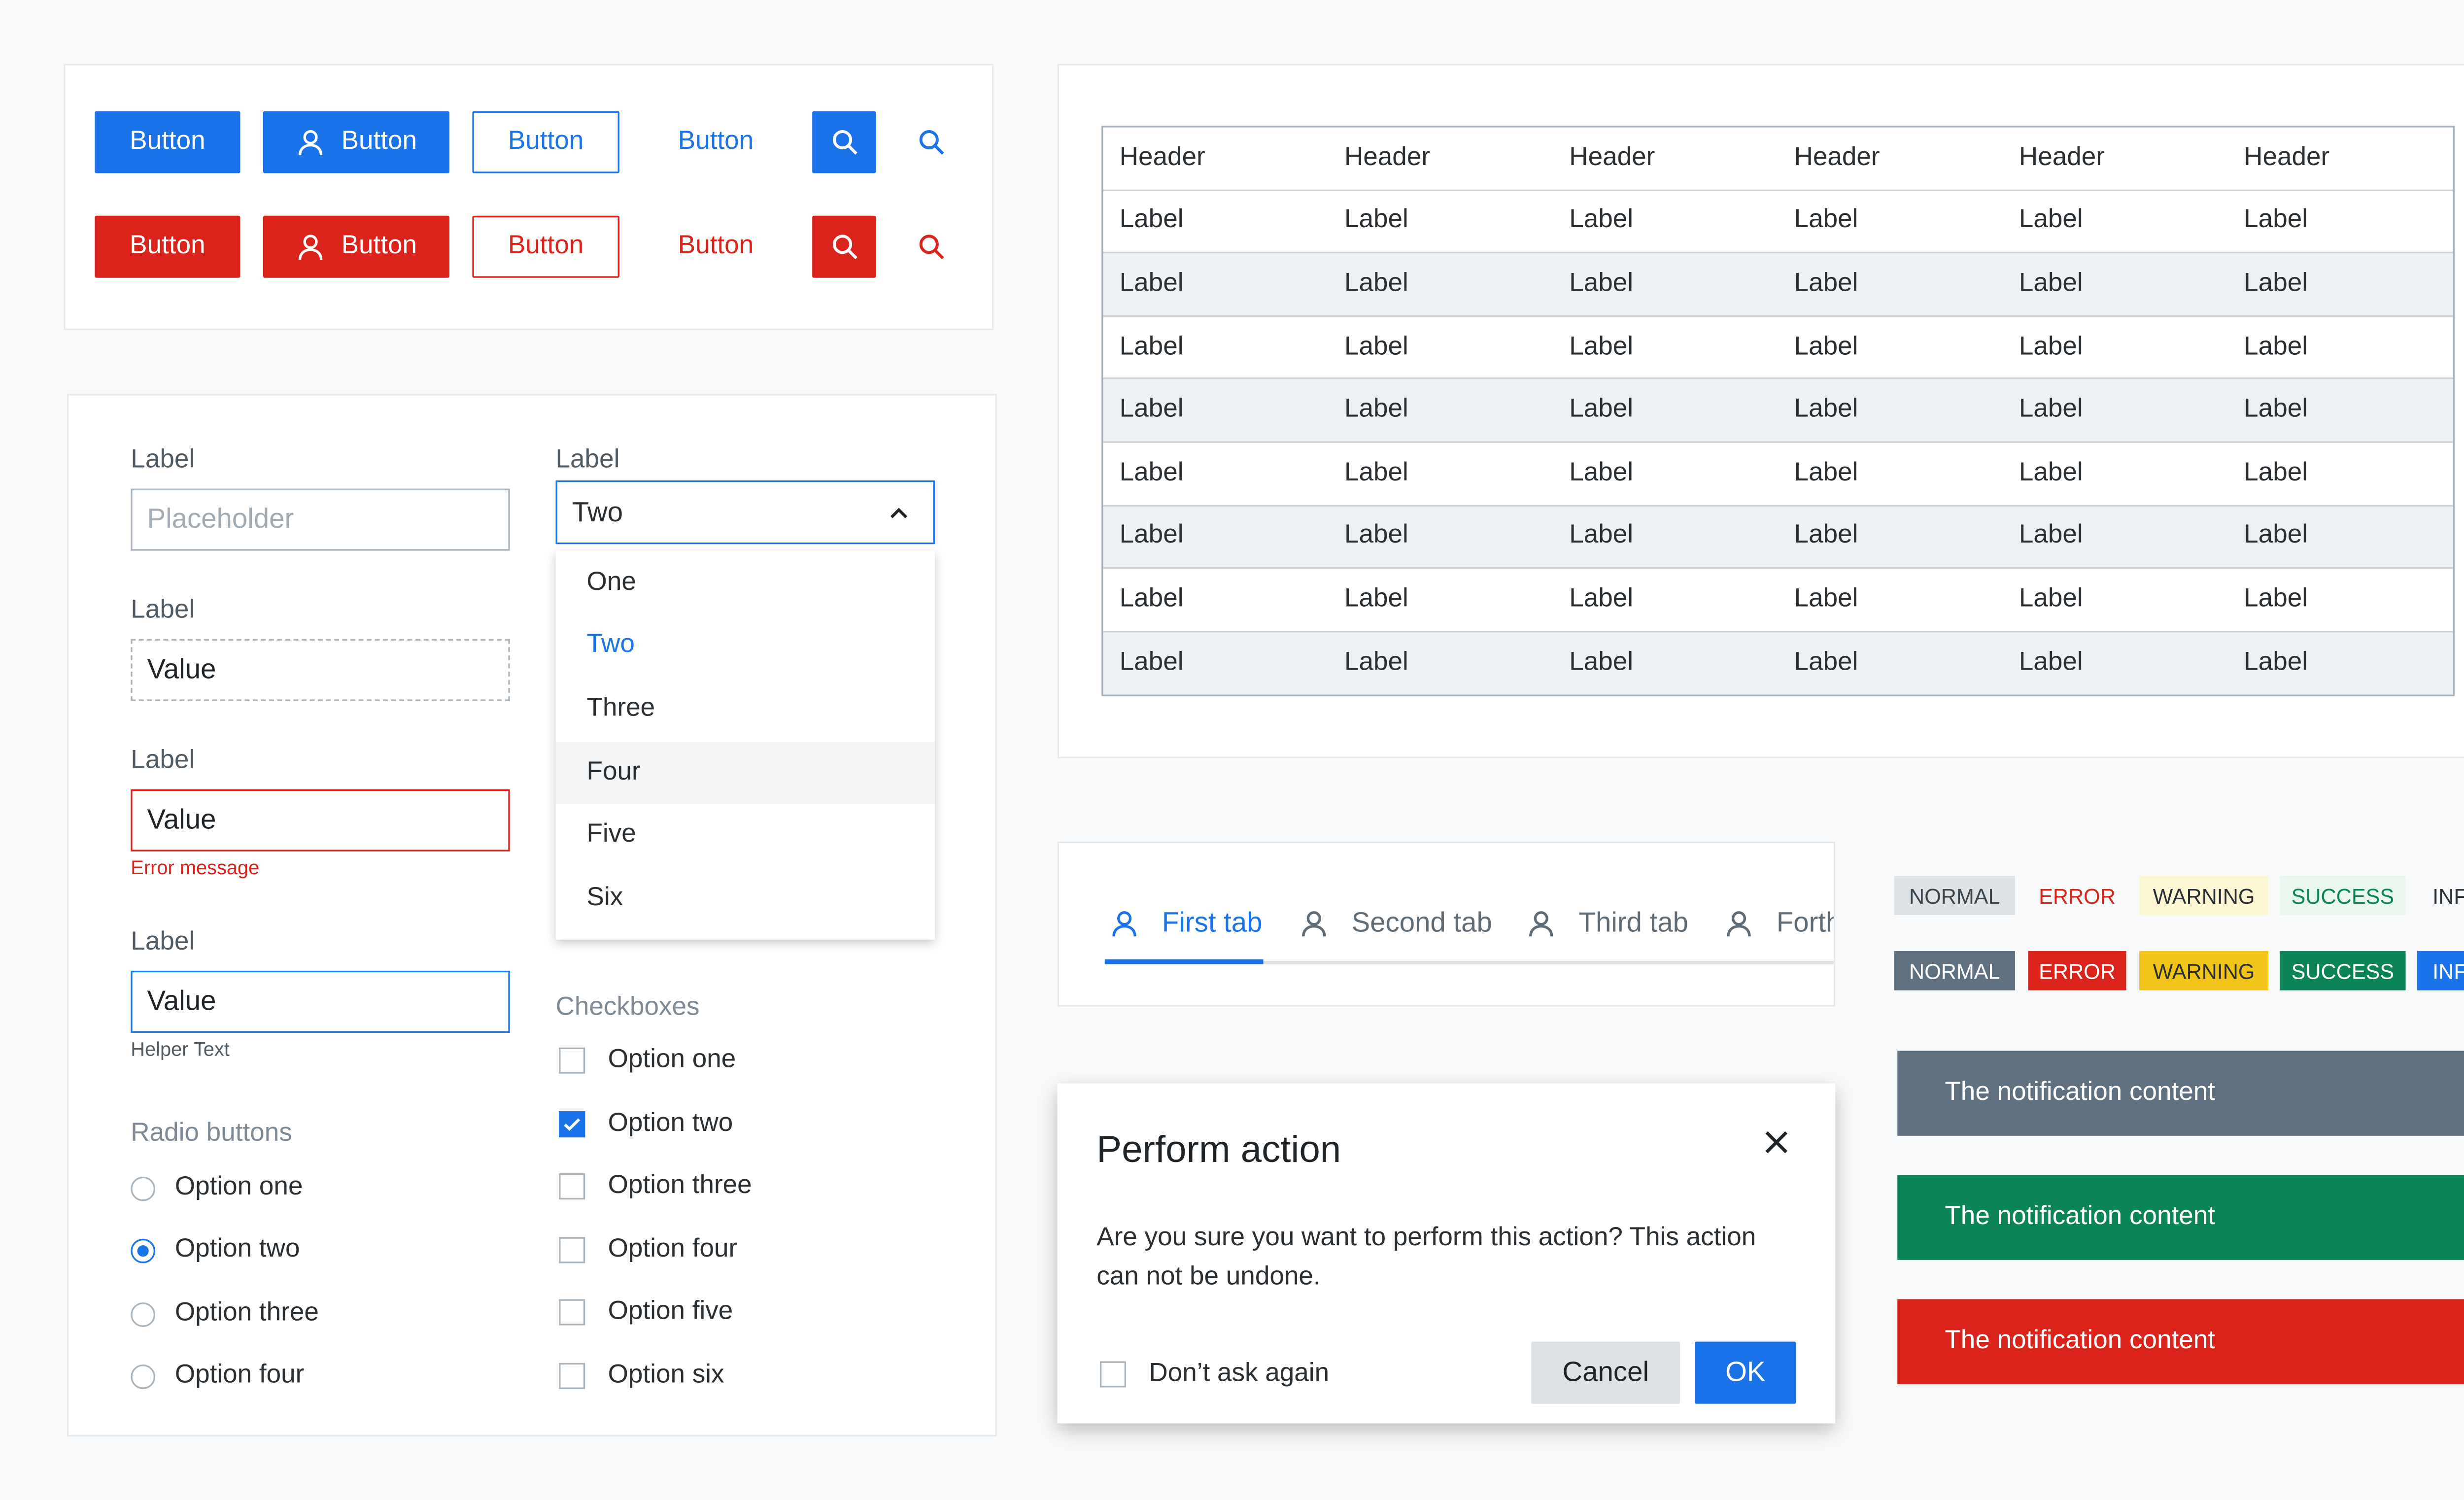 This screenshot has height=1500, width=2464. What do you see at coordinates (745, 773) in the screenshot?
I see `dropdown-option-four: Four` at bounding box center [745, 773].